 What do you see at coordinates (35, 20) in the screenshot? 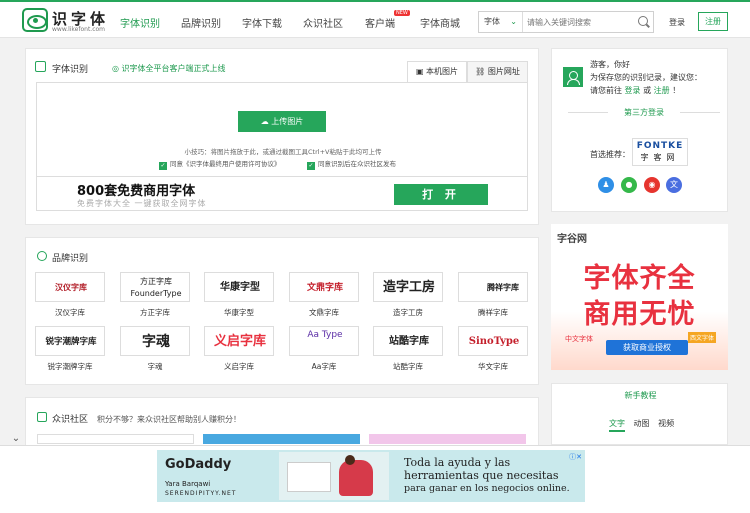
I see `eye-logo-icon` at bounding box center [35, 20].